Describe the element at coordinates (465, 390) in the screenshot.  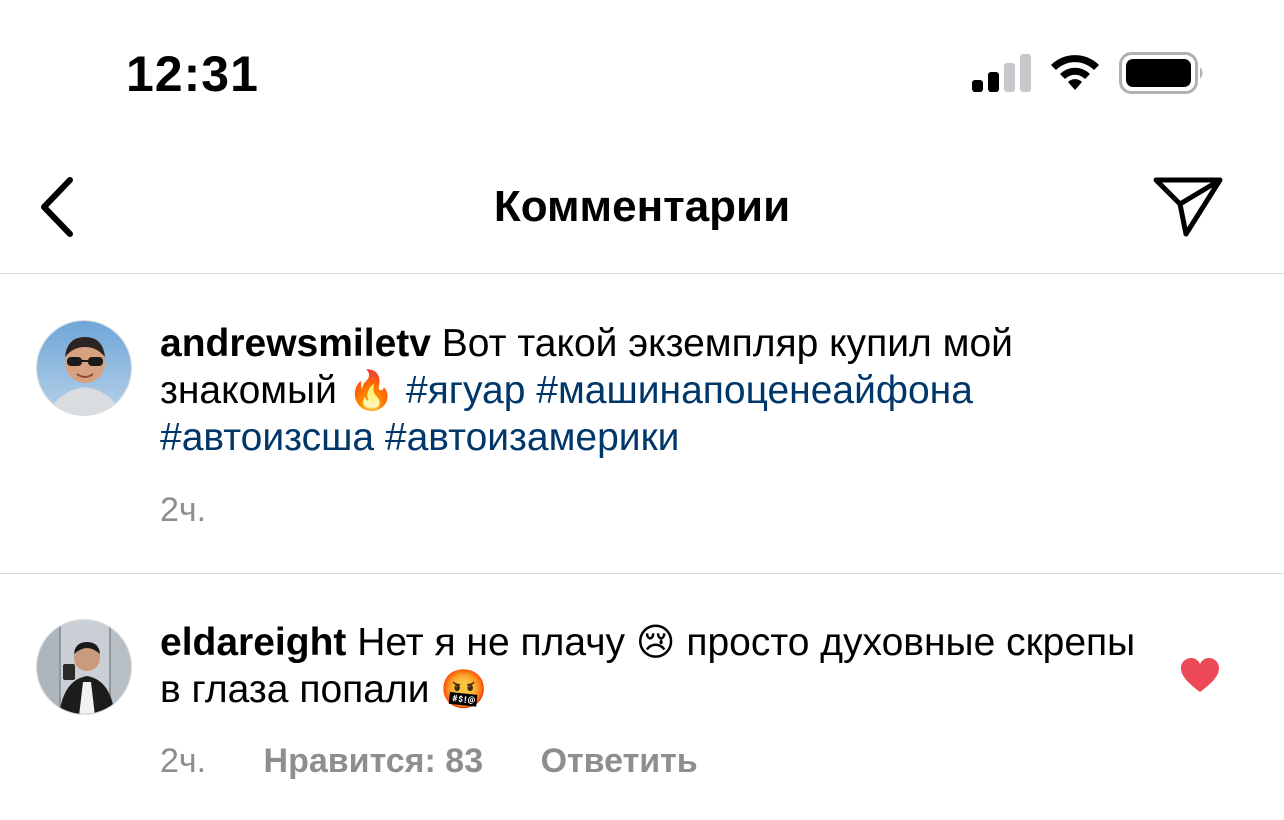
I see `hashtag-link: #ягуар` at that location.